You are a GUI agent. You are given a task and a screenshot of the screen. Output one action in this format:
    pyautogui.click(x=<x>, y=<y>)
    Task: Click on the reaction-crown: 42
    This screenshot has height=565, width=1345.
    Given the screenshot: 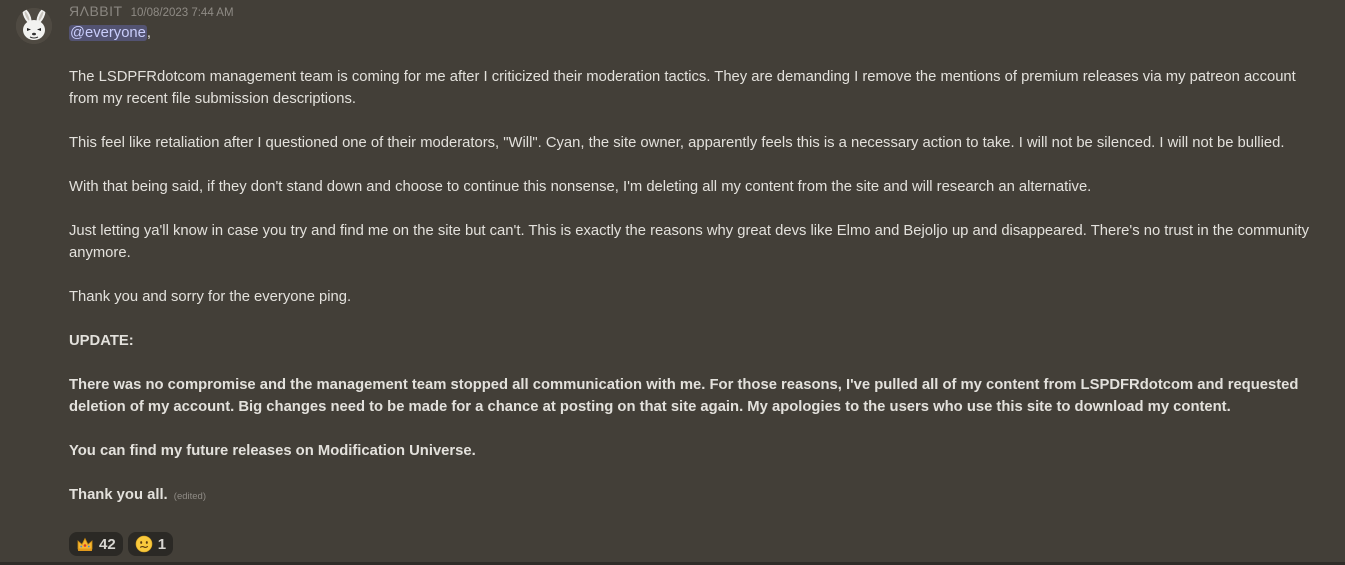 What is the action you would take?
    pyautogui.click(x=96, y=544)
    